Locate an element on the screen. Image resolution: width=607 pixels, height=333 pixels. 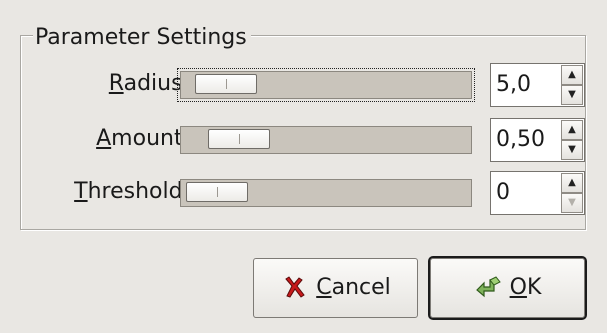
radius-slider-handle is located at coordinates (225, 84).